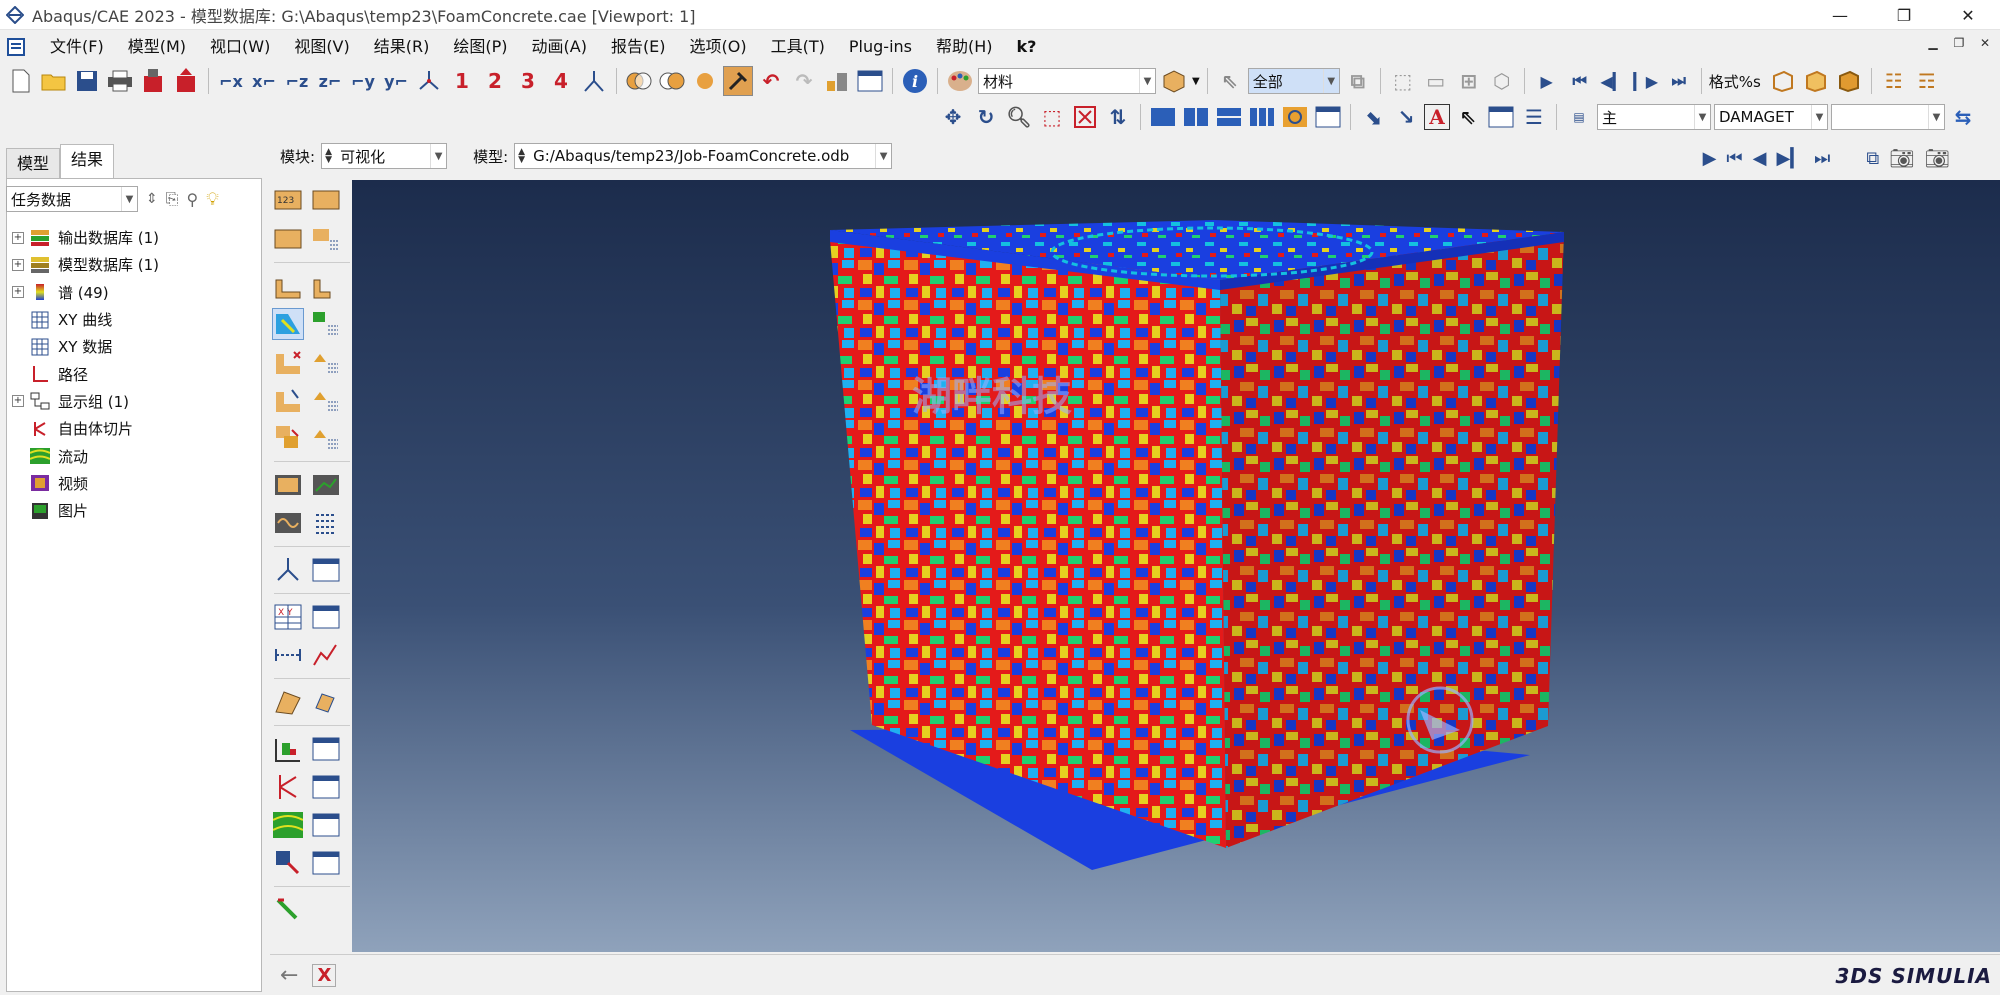  What do you see at coordinates (133, 237) in the screenshot?
I see `tree-node-odb: + 输出数据库 (1)` at bounding box center [133, 237].